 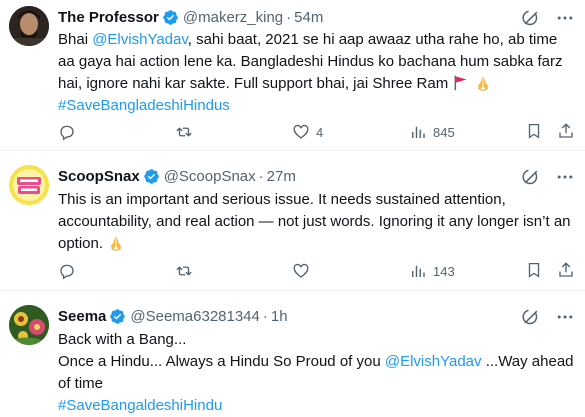 I want to click on like-button: 4, so click(x=307, y=132).